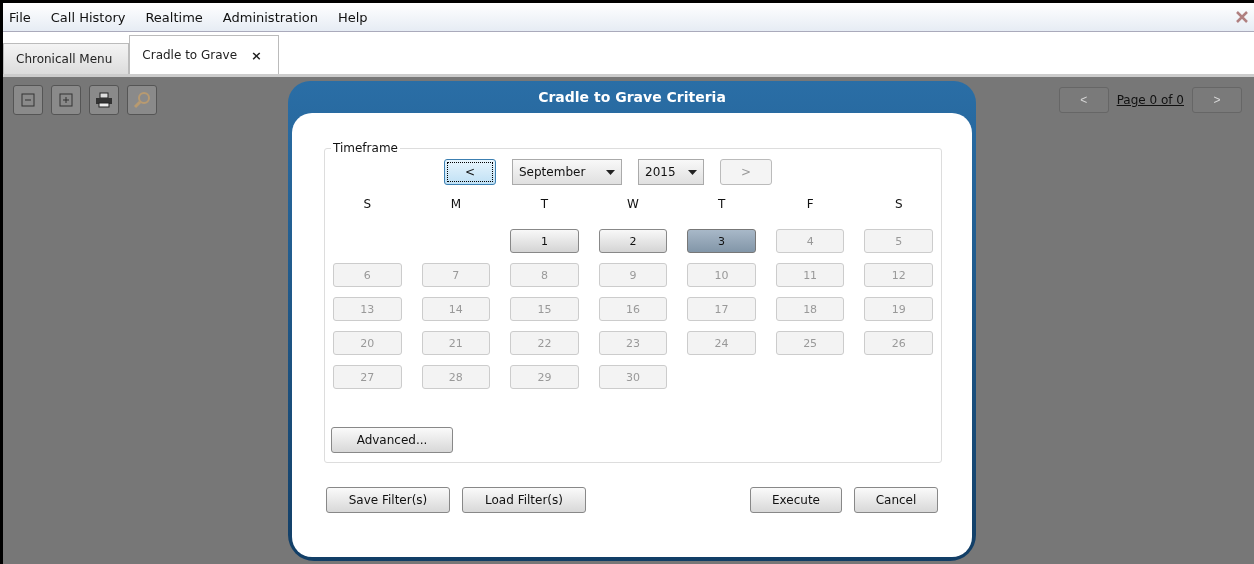  I want to click on filter-button: Save Filter(s), so click(388, 500).